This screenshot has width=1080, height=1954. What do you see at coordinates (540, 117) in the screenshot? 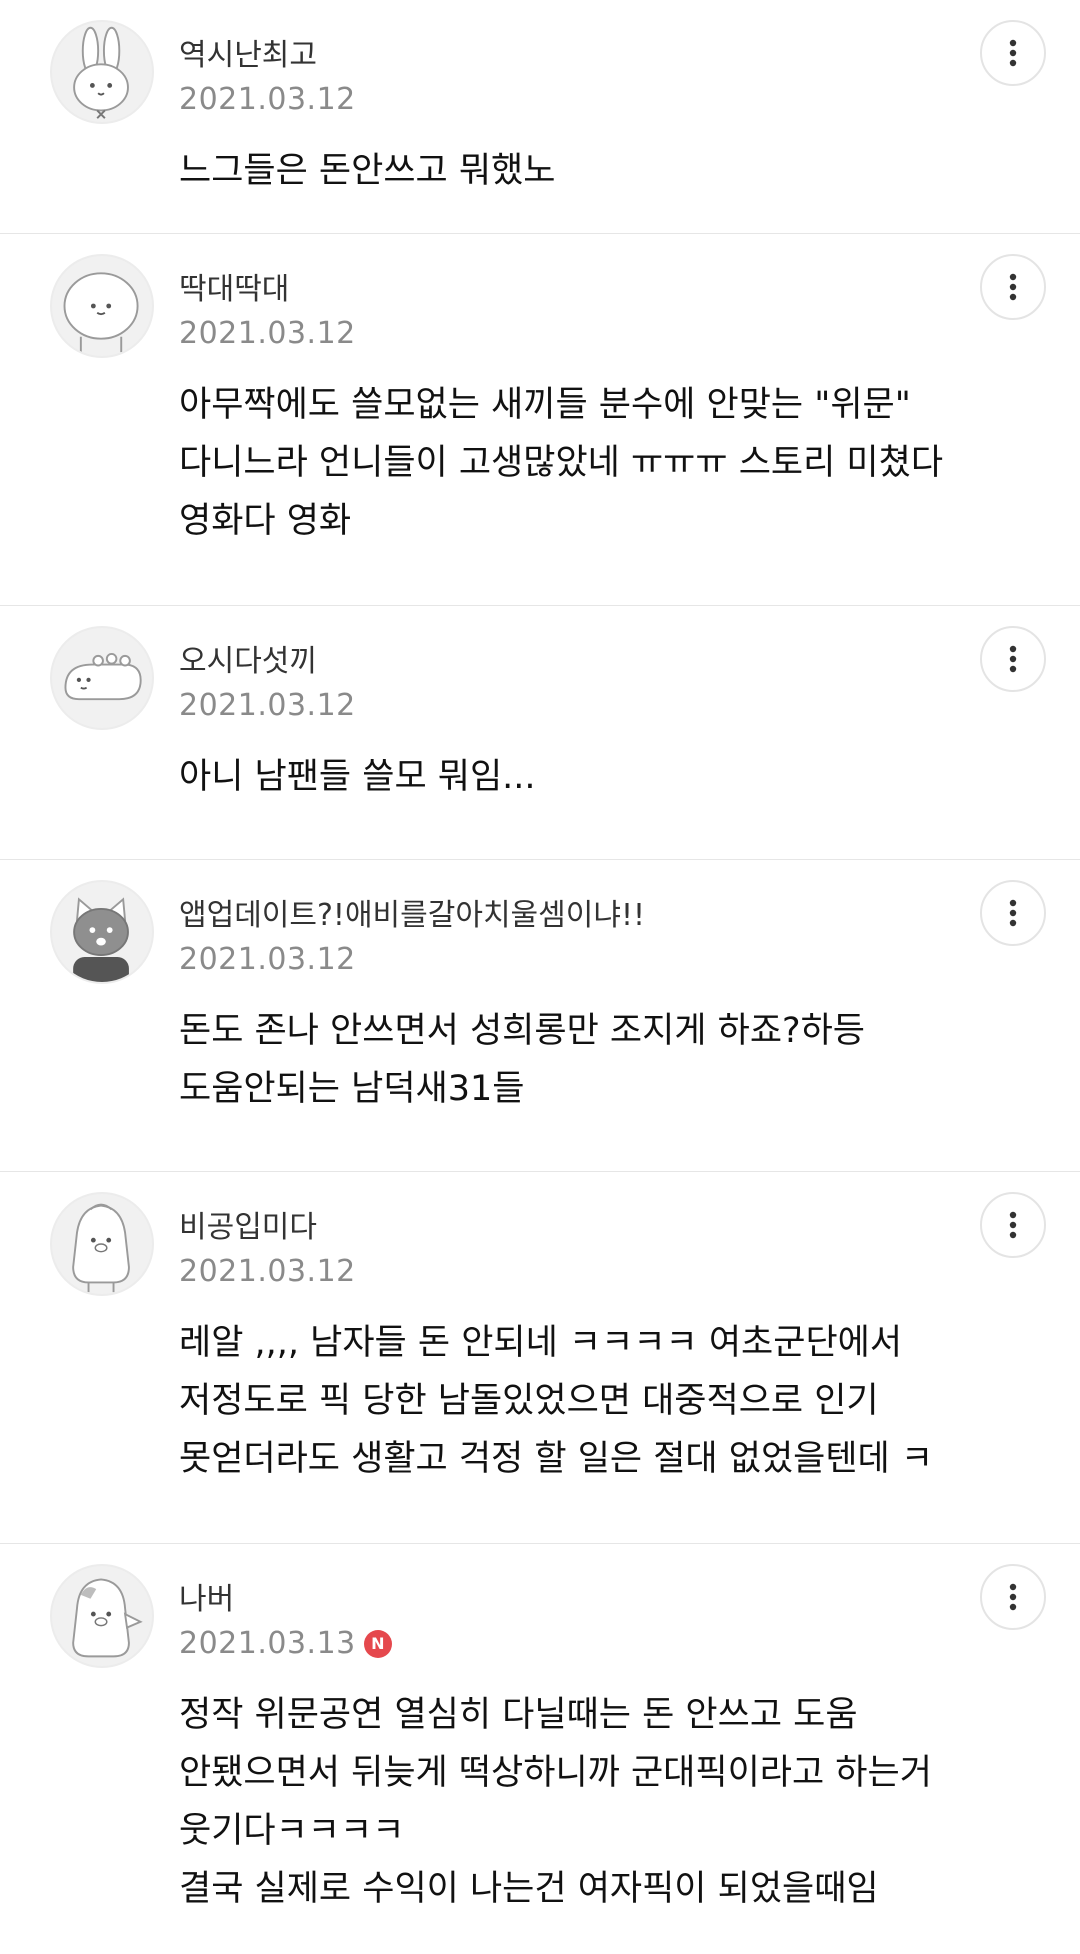
I see `comment-item: 역시난최고 2021.03.12 느그들은 돈안쓰고 뭐했노` at bounding box center [540, 117].